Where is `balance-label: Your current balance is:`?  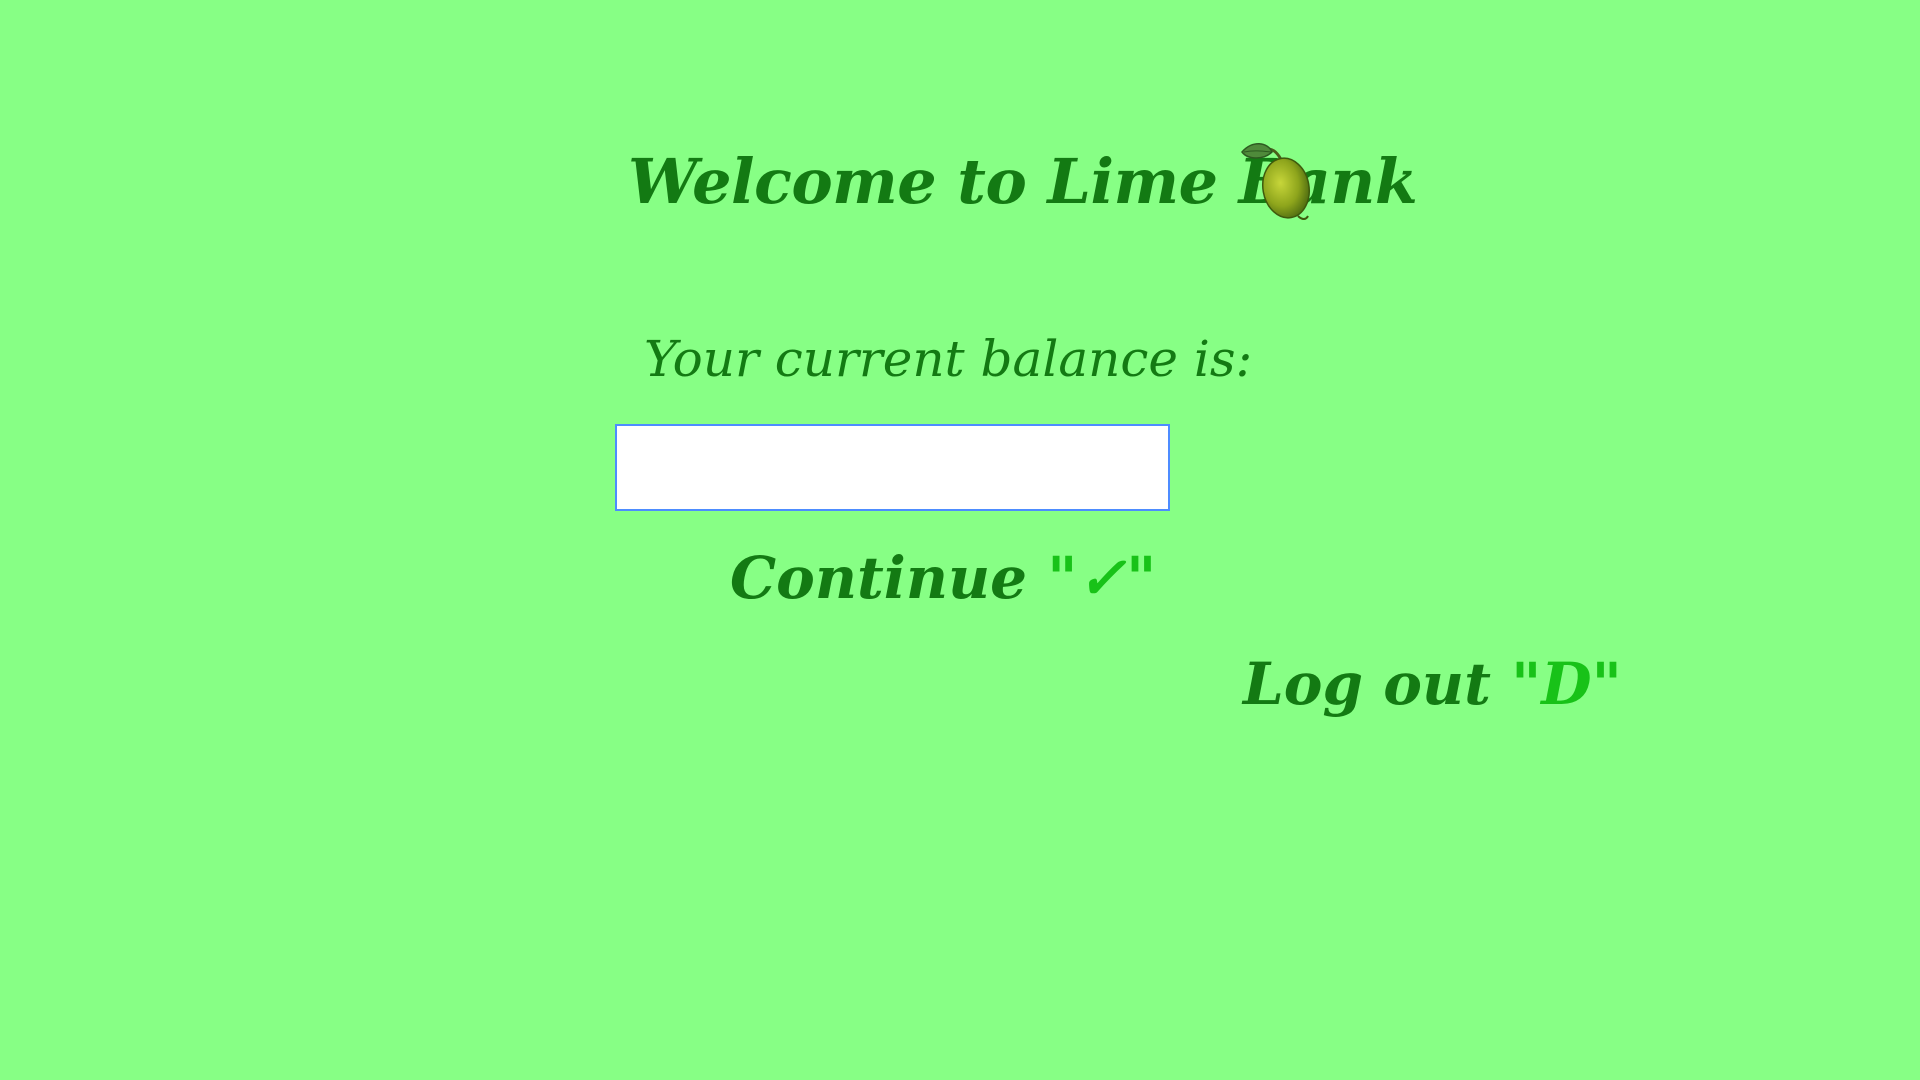
balance-label: Your current balance is: is located at coordinates (948, 359).